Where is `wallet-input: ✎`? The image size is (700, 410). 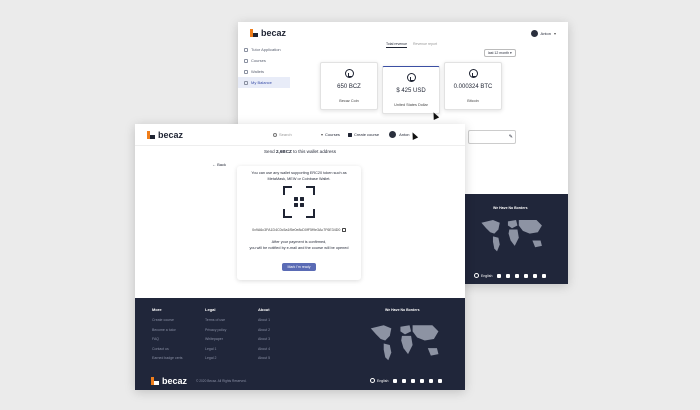
wallet-input: ✎ is located at coordinates (492, 137).